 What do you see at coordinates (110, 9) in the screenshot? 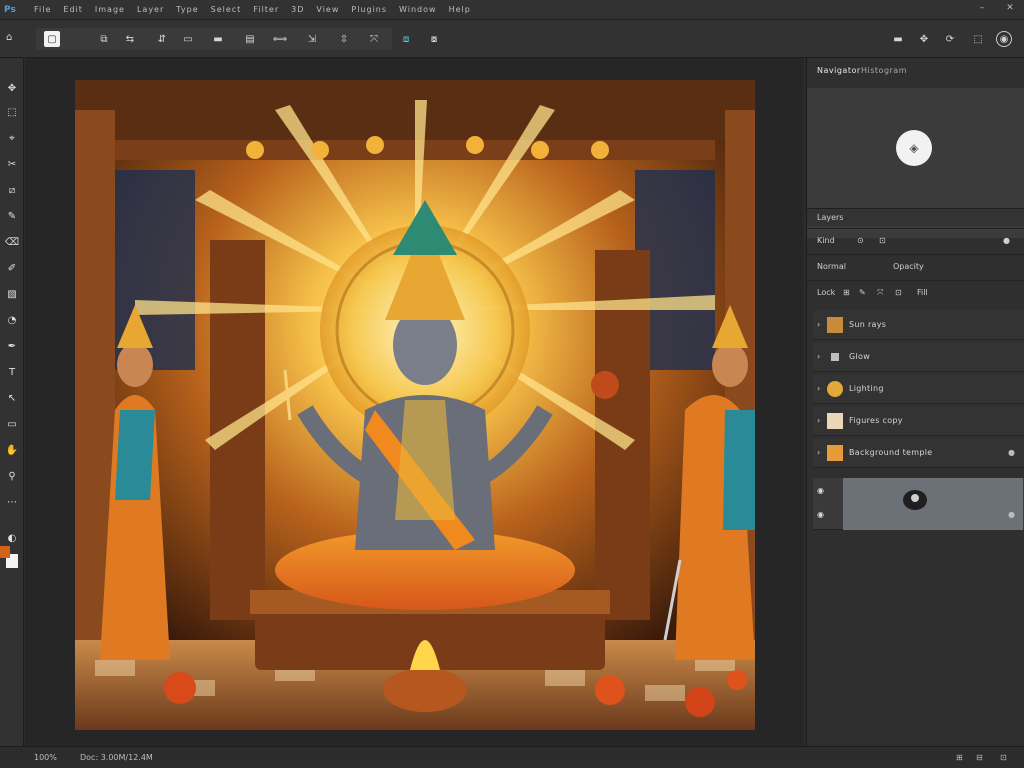
I see `menu-image: Image` at bounding box center [110, 9].